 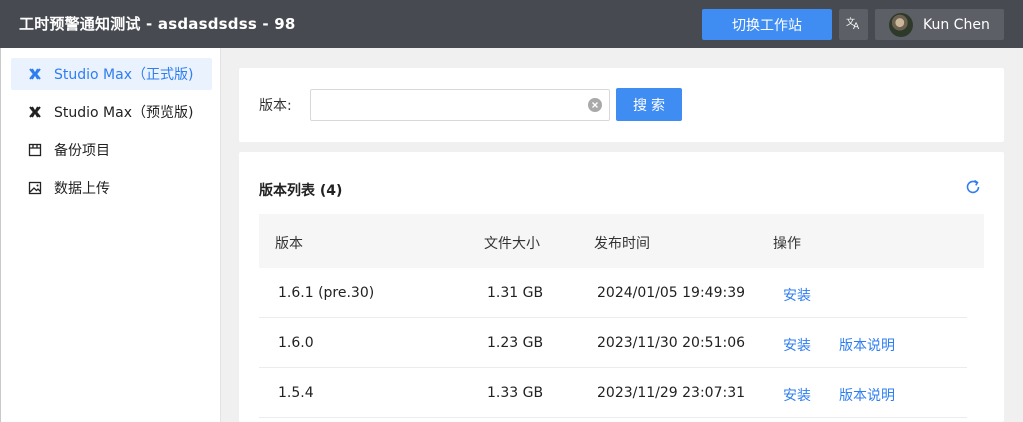 I want to click on time-cell: 2024/01/05 19:49:39, so click(x=671, y=293).